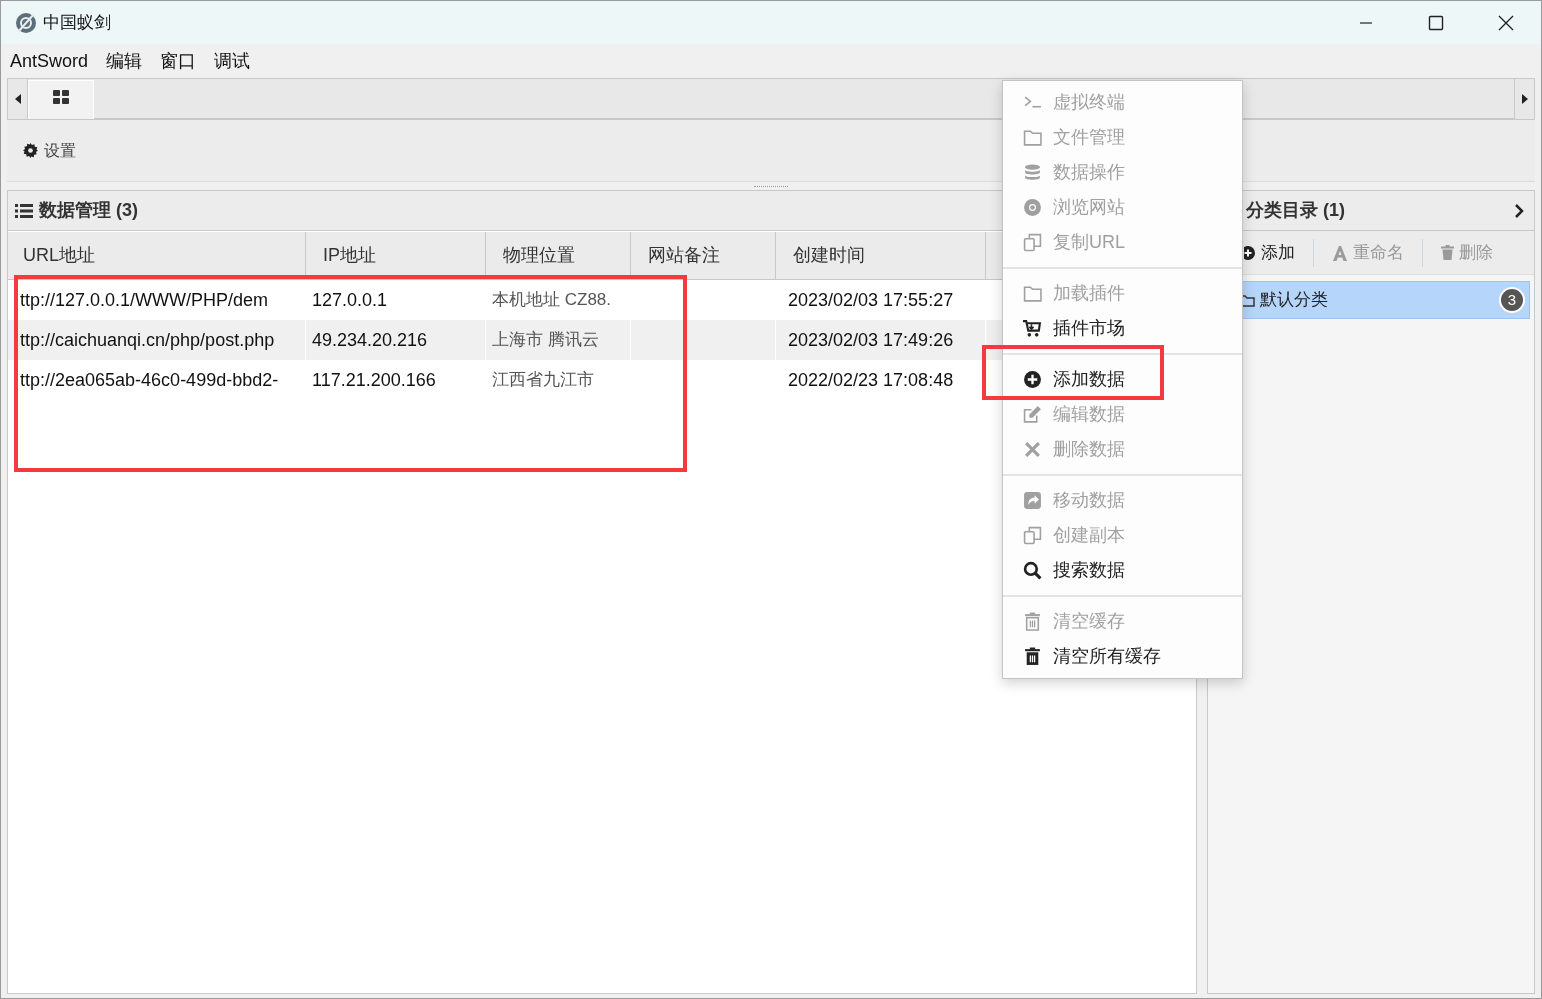  What do you see at coordinates (1067, 379) in the screenshot?
I see `menu-item: 添加数据` at bounding box center [1067, 379].